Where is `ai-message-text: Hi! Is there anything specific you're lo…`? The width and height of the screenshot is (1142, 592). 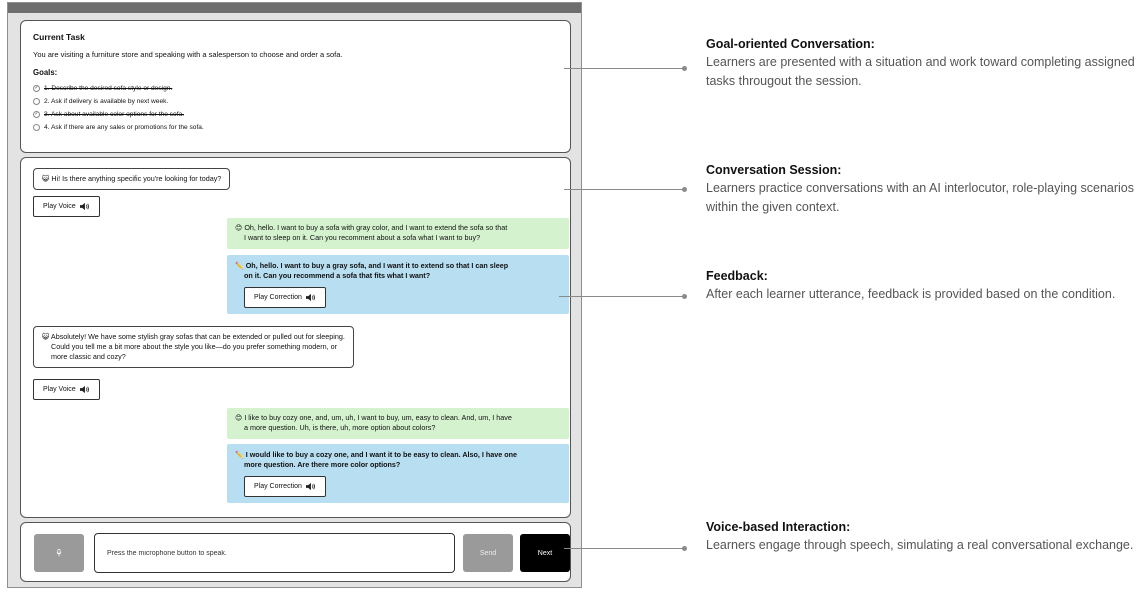
ai-message-text: Hi! Is there anything specific you're lo… is located at coordinates (136, 178).